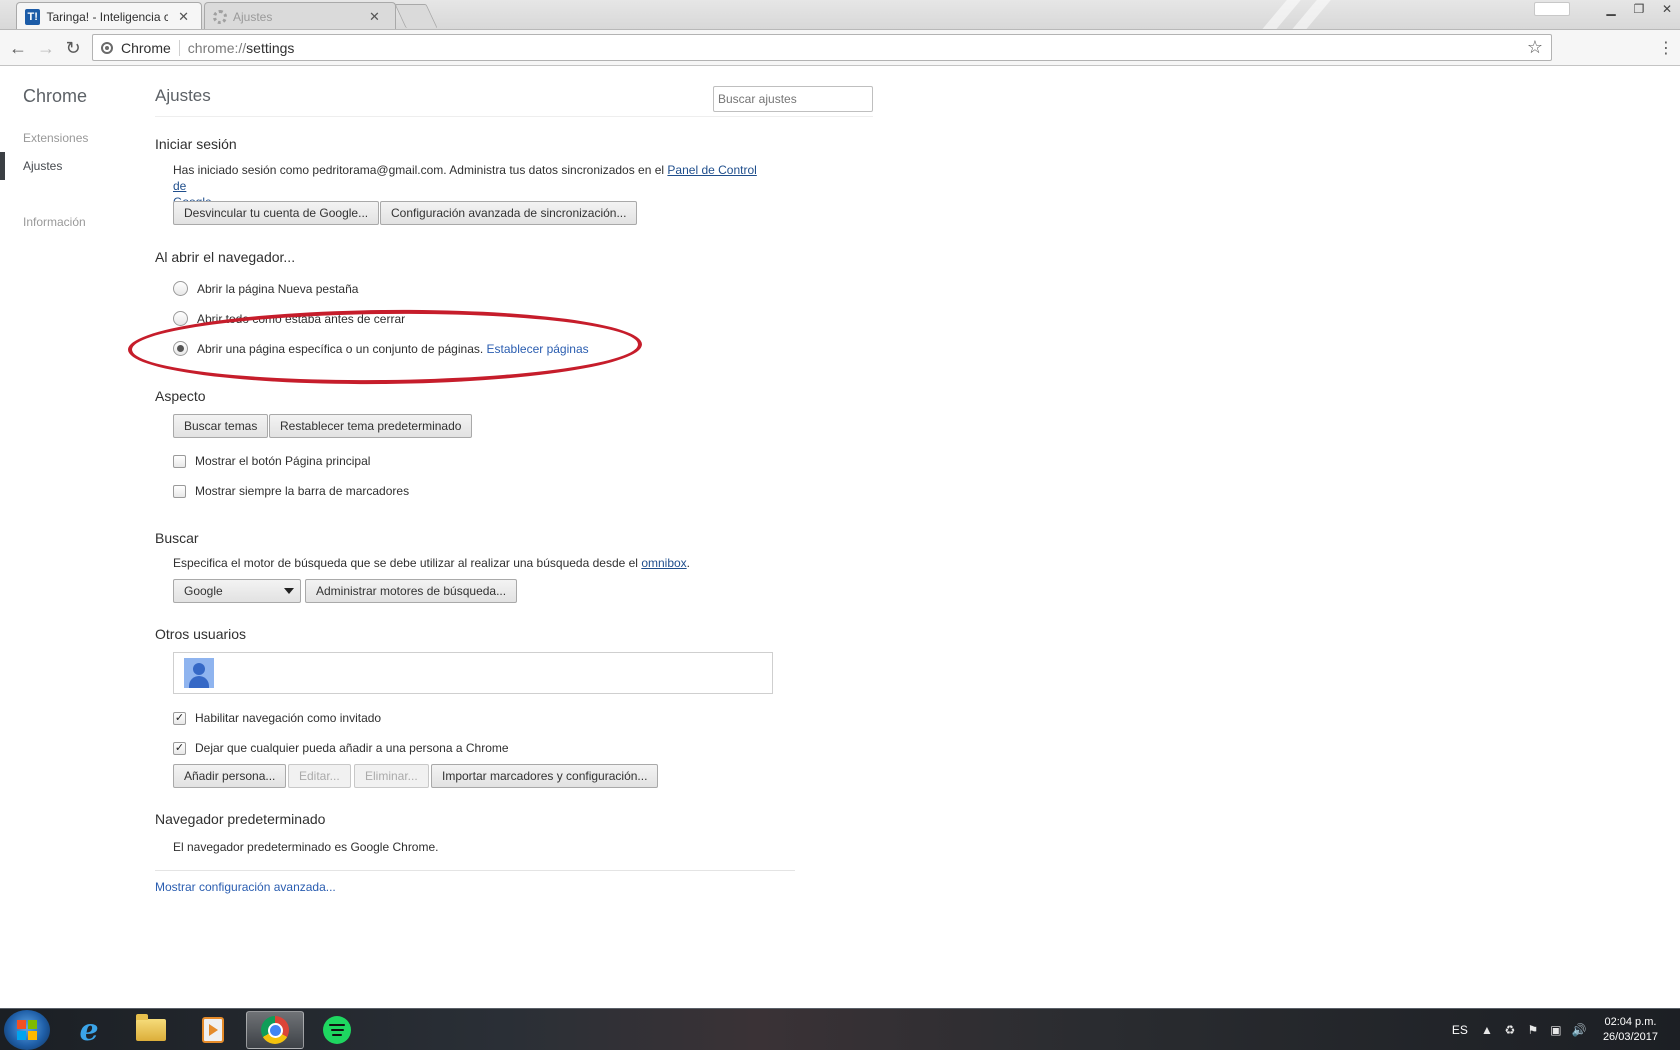 Image resolution: width=1680 pixels, height=1050 pixels. Describe the element at coordinates (55, 138) in the screenshot. I see `sidebar-item-extensions: Extensiones` at that location.